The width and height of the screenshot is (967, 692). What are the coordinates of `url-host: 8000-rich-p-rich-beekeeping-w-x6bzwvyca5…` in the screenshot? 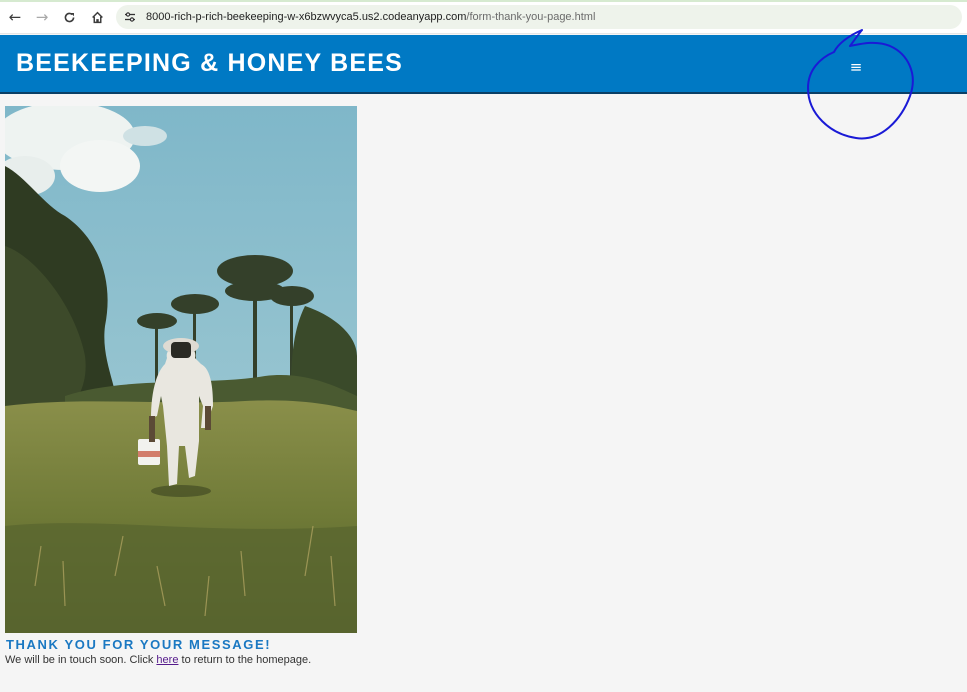 It's located at (306, 17).